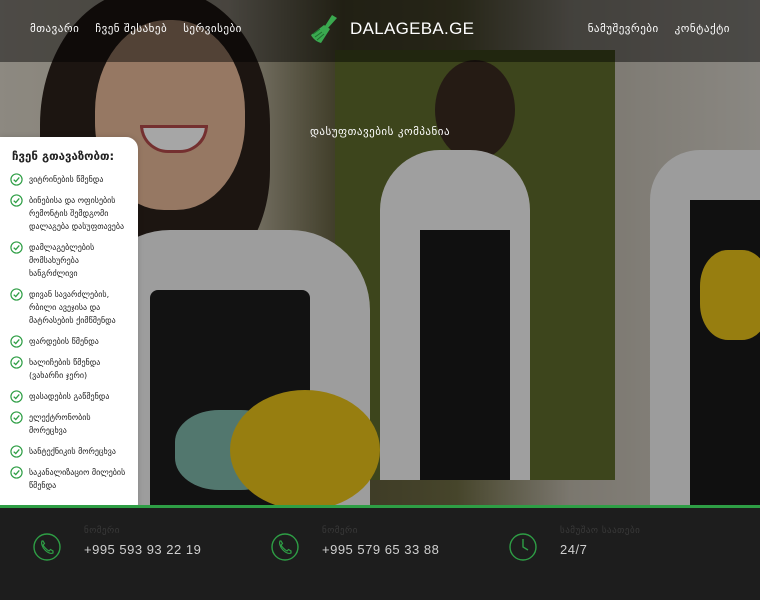 This screenshot has height=600, width=760. I want to click on logo-text: DALAGEBA.GE, so click(412, 28).